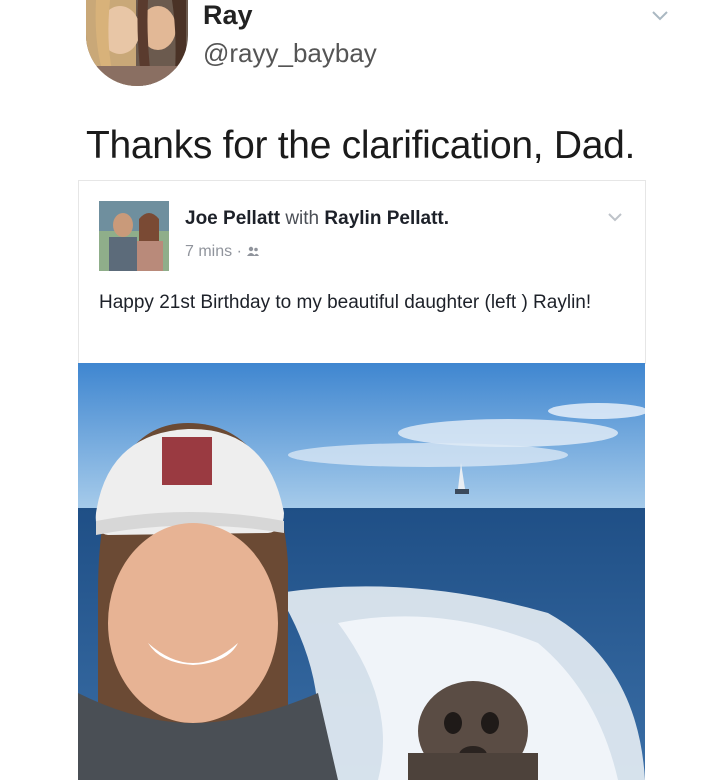 The height and width of the screenshot is (783, 720). I want to click on post-header: Joe Pellatt with Raylin Pellatt., so click(317, 219).